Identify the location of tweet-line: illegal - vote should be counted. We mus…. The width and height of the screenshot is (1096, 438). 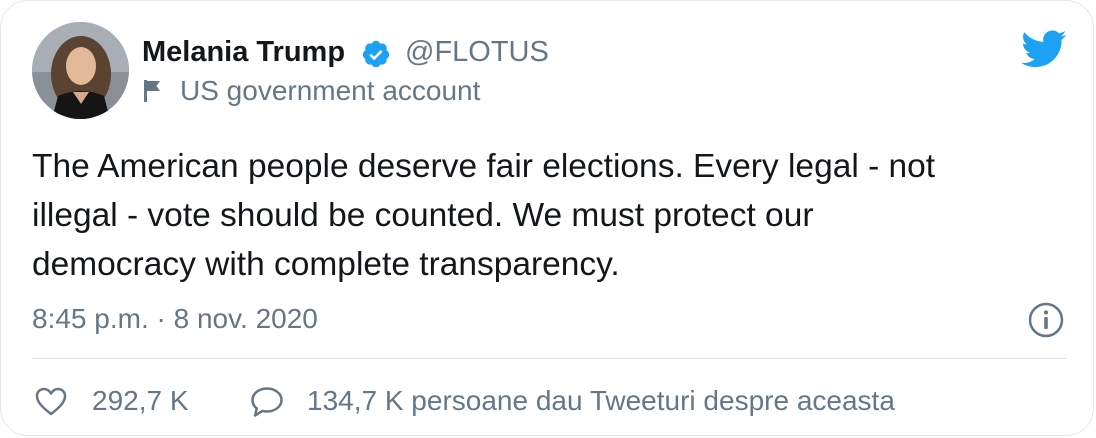
(423, 215).